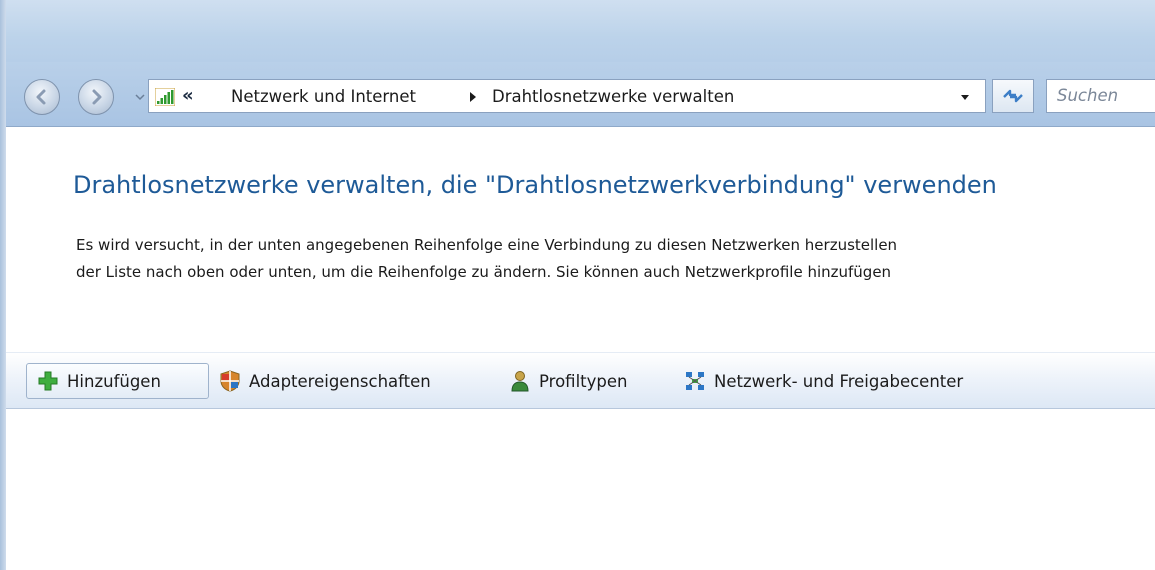 Image resolution: width=1155 pixels, height=570 pixels. I want to click on breadcrumb-overflow: «, so click(188, 95).